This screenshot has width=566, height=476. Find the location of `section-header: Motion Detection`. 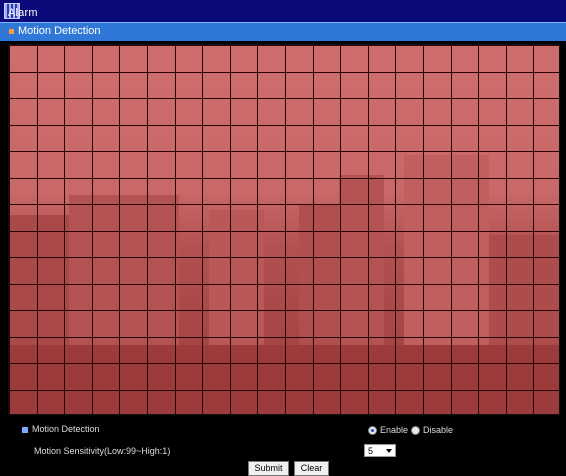

section-header: Motion Detection is located at coordinates (283, 31).